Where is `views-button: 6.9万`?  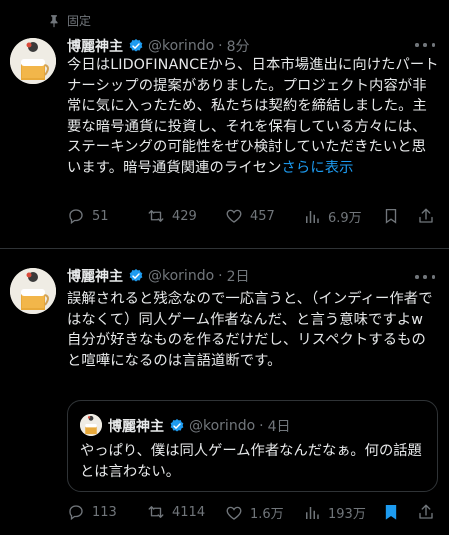
views-button: 6.9万 is located at coordinates (332, 216).